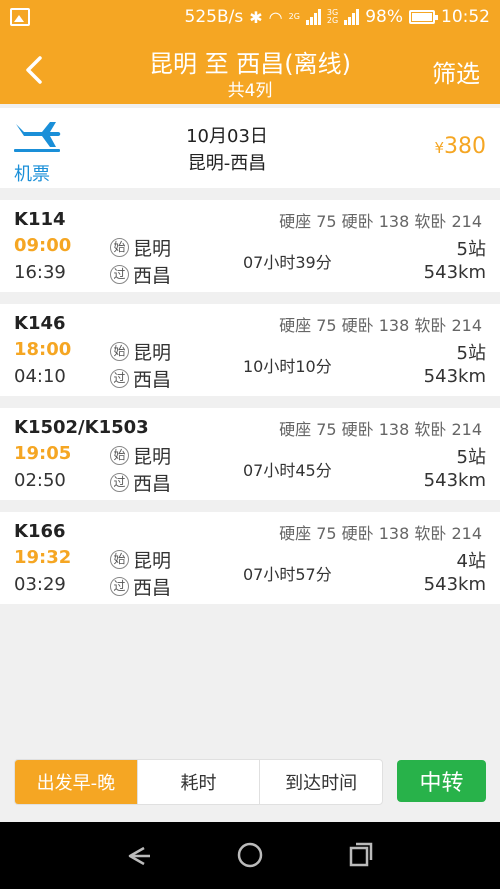 The image size is (500, 889). I want to click on image-notification-icon, so click(20, 17).